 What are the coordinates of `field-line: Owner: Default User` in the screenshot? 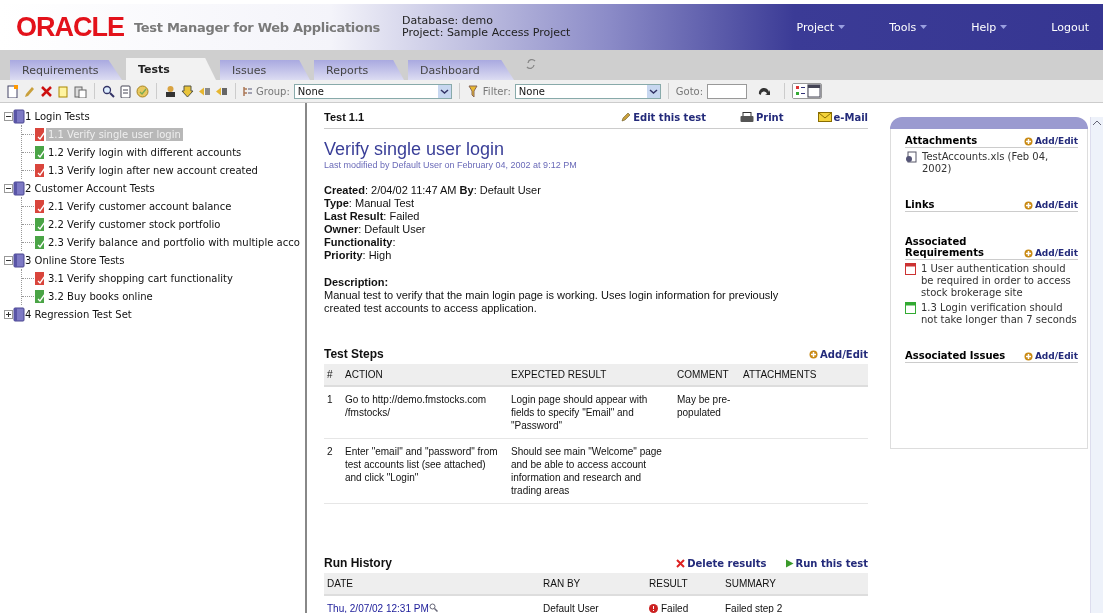 It's located at (375, 229).